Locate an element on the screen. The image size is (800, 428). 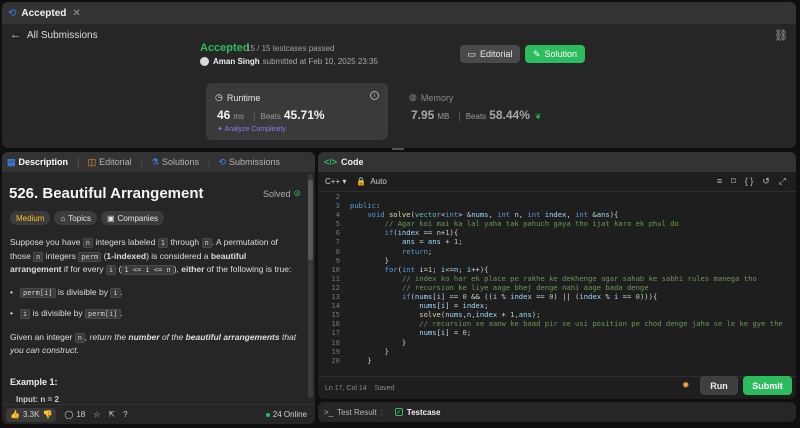
bug-icon: ✹ is located at coordinates (686, 385).